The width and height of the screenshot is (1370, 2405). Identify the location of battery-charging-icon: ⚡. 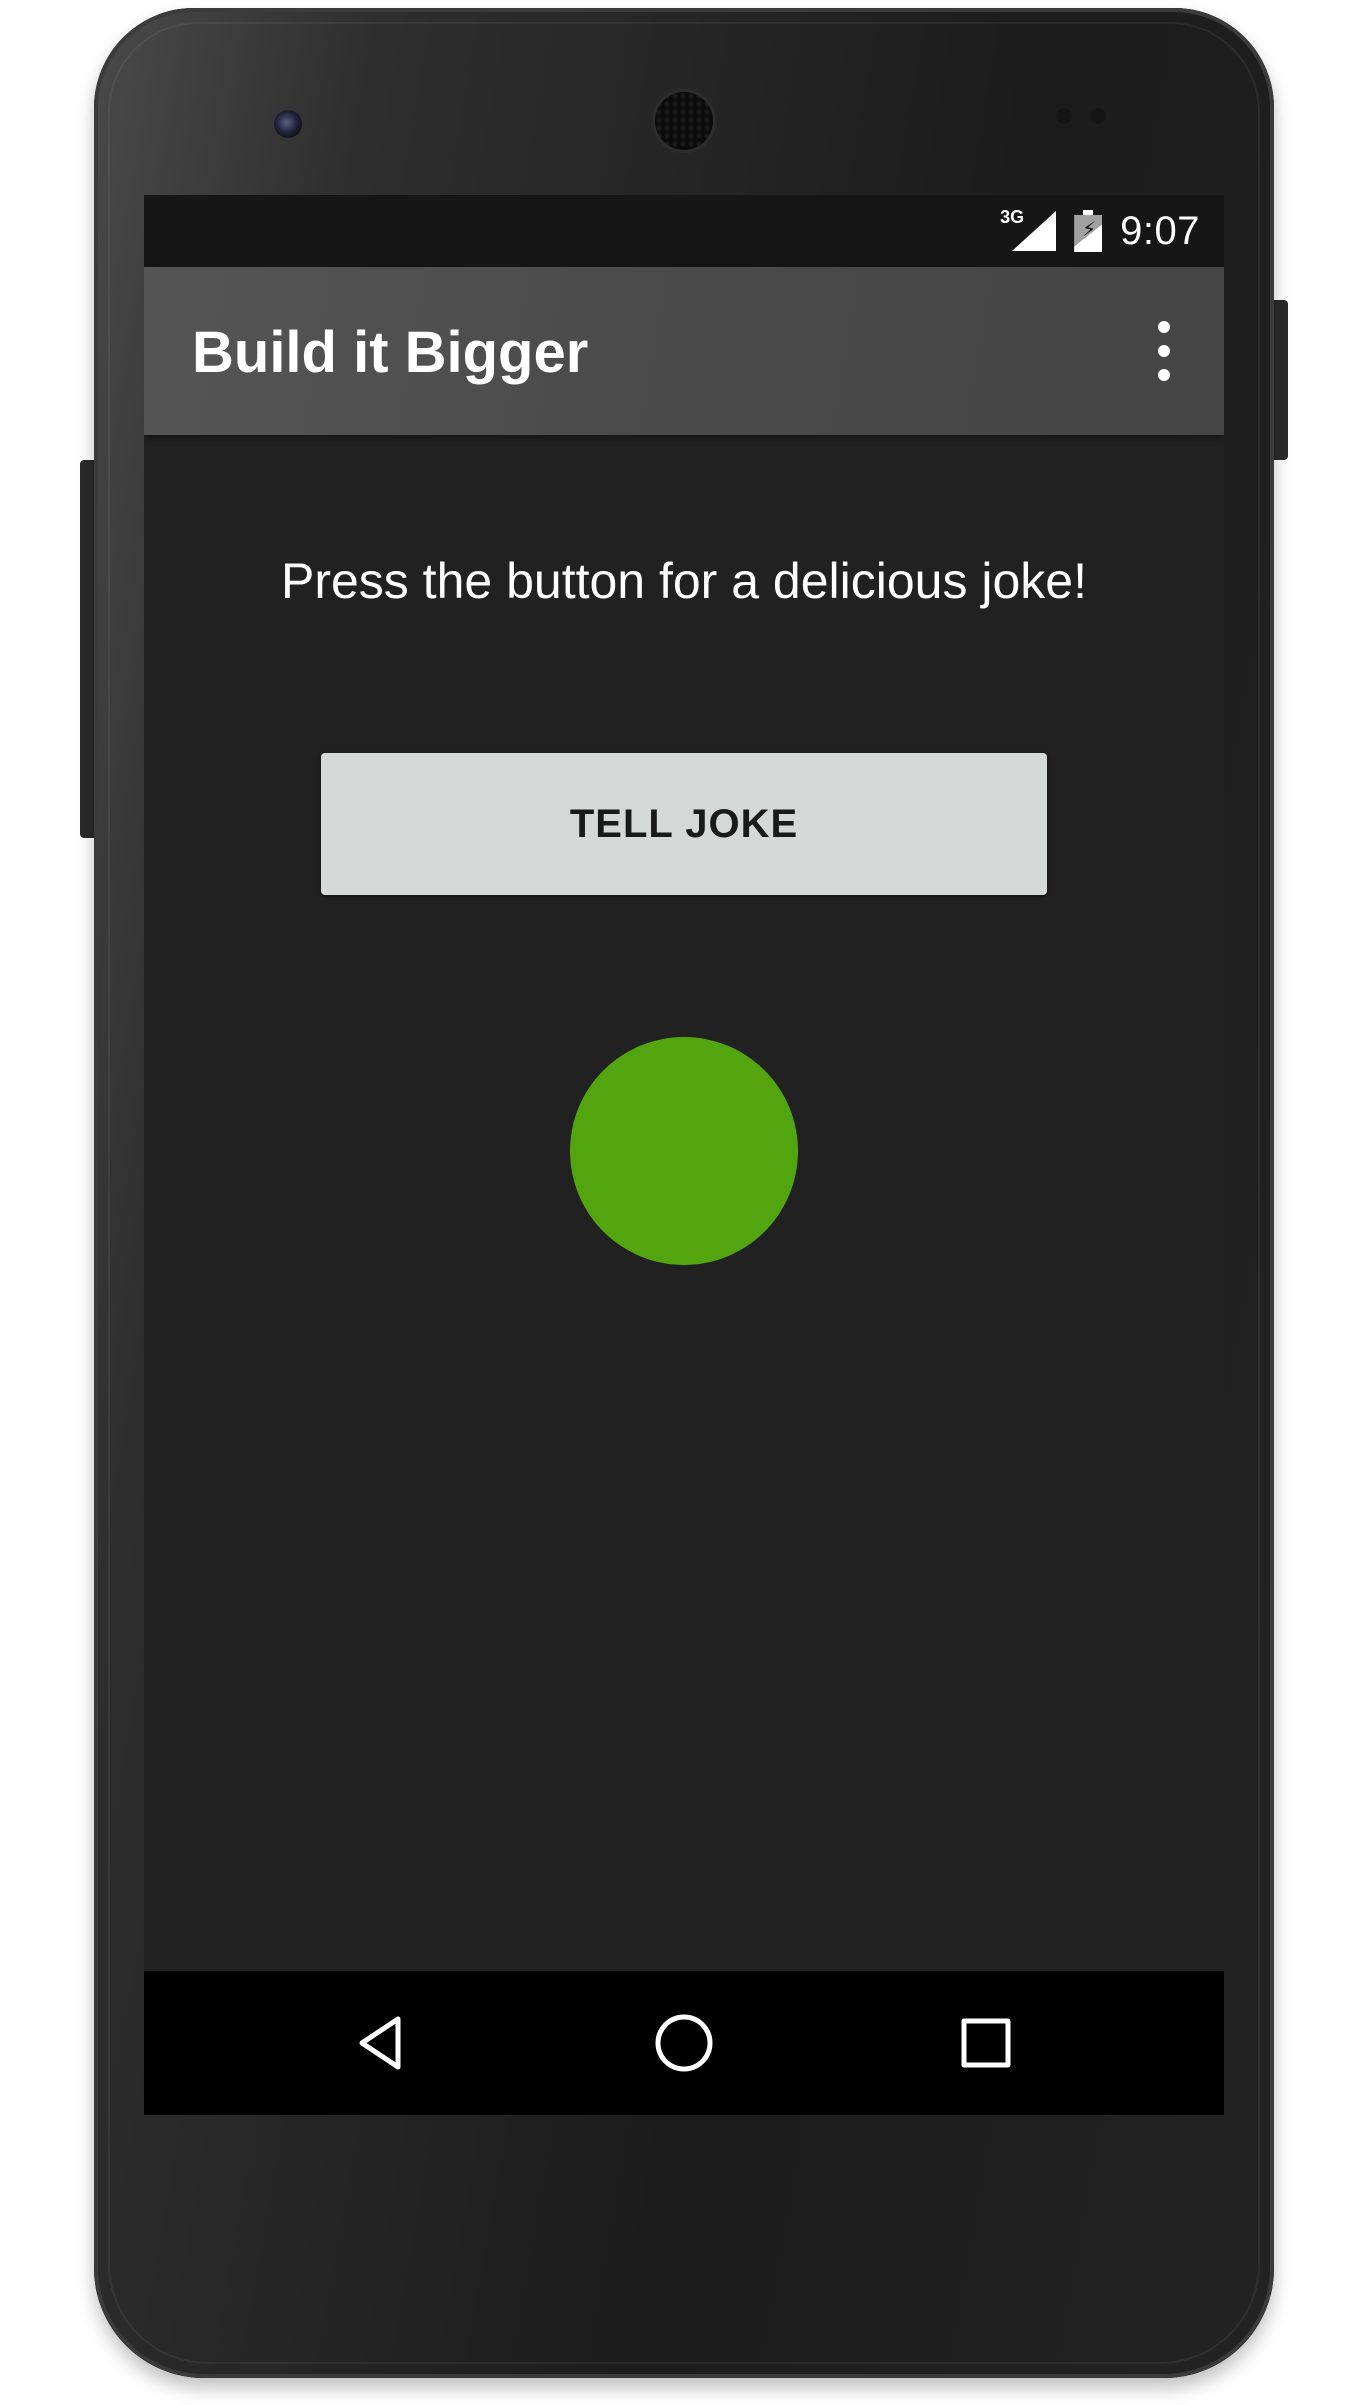
(1088, 231).